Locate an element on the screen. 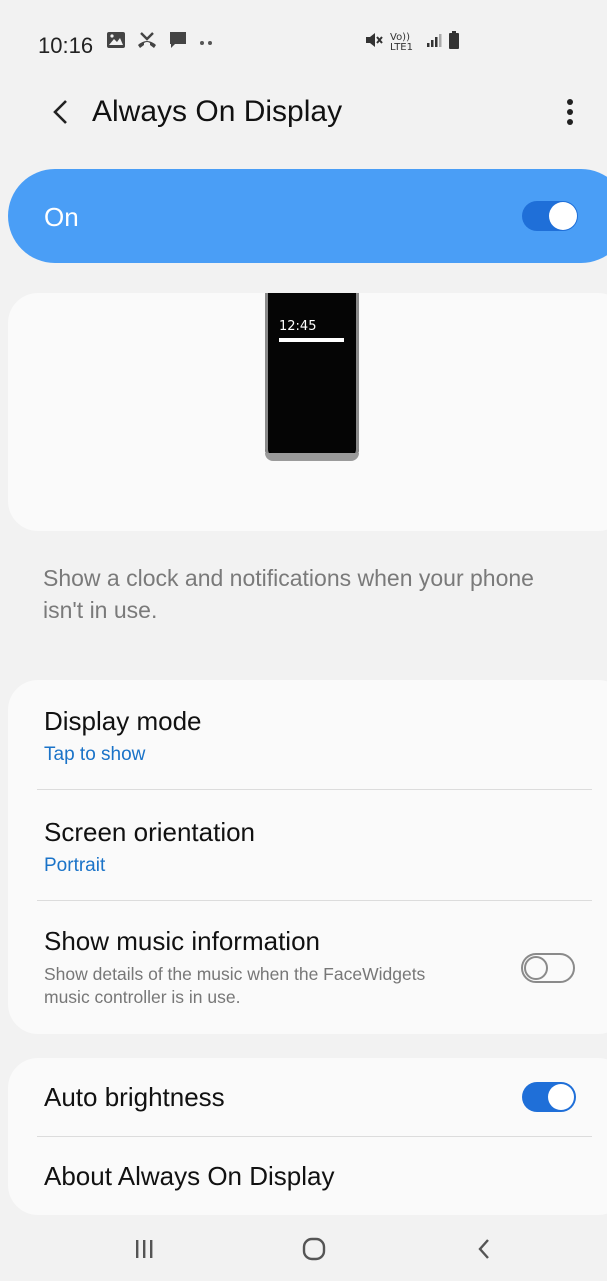 Image resolution: width=607 pixels, height=1281 pixels. more-vert-icon is located at coordinates (570, 112).